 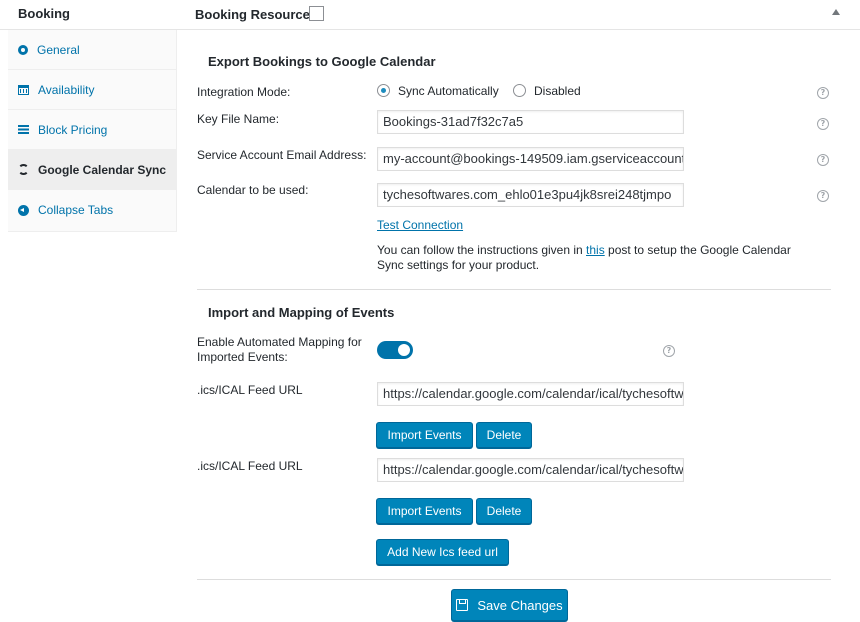 I want to click on instructions-text-start: You can follow the instructions given in, so click(x=482, y=250).